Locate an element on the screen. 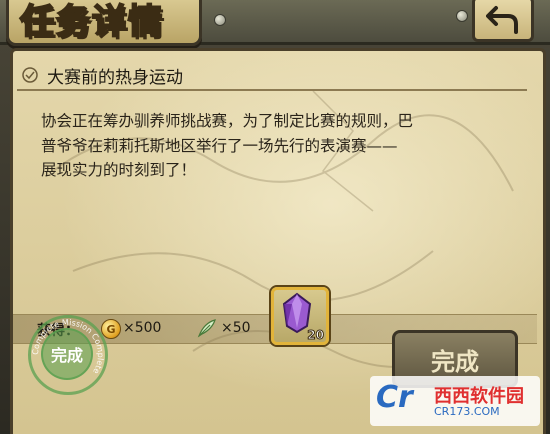 The height and width of the screenshot is (434, 550). page-title: 任务详情 is located at coordinates (91, 22).